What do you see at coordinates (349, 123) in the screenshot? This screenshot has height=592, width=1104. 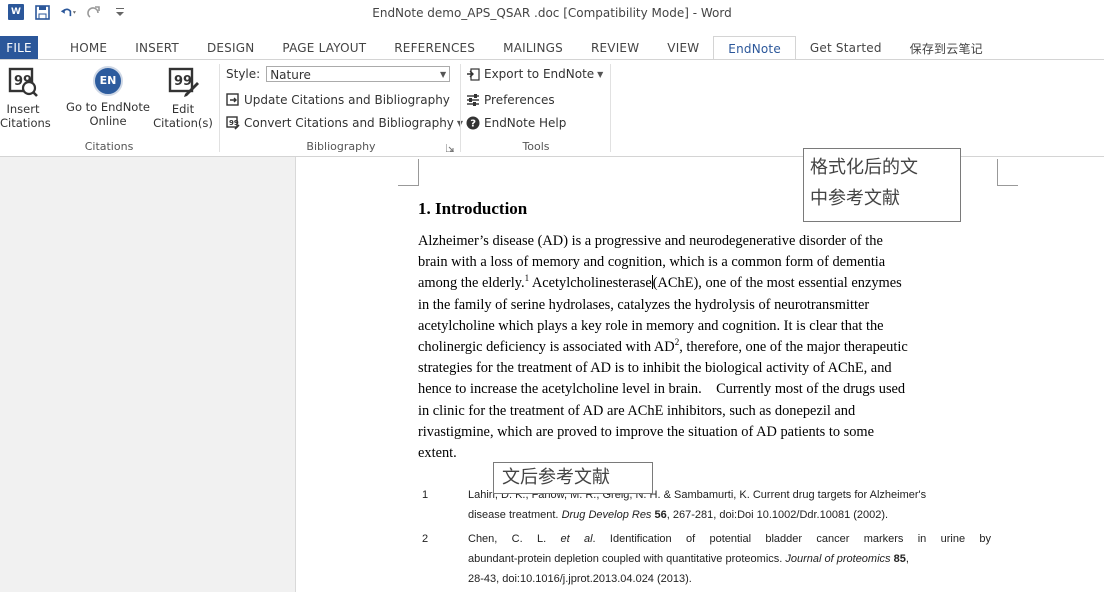 I see `convert-citations-label: Convert Citations and Bibliography` at bounding box center [349, 123].